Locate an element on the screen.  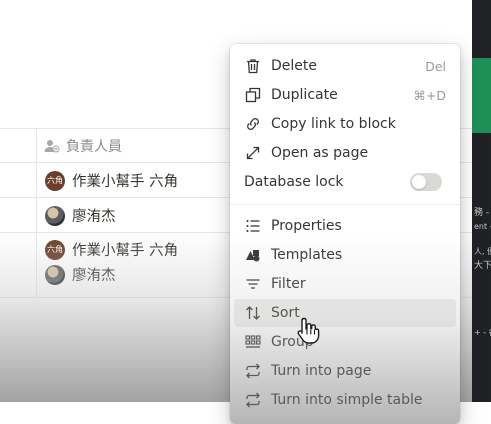
menu-item-templates: Templates is located at coordinates (345, 255).